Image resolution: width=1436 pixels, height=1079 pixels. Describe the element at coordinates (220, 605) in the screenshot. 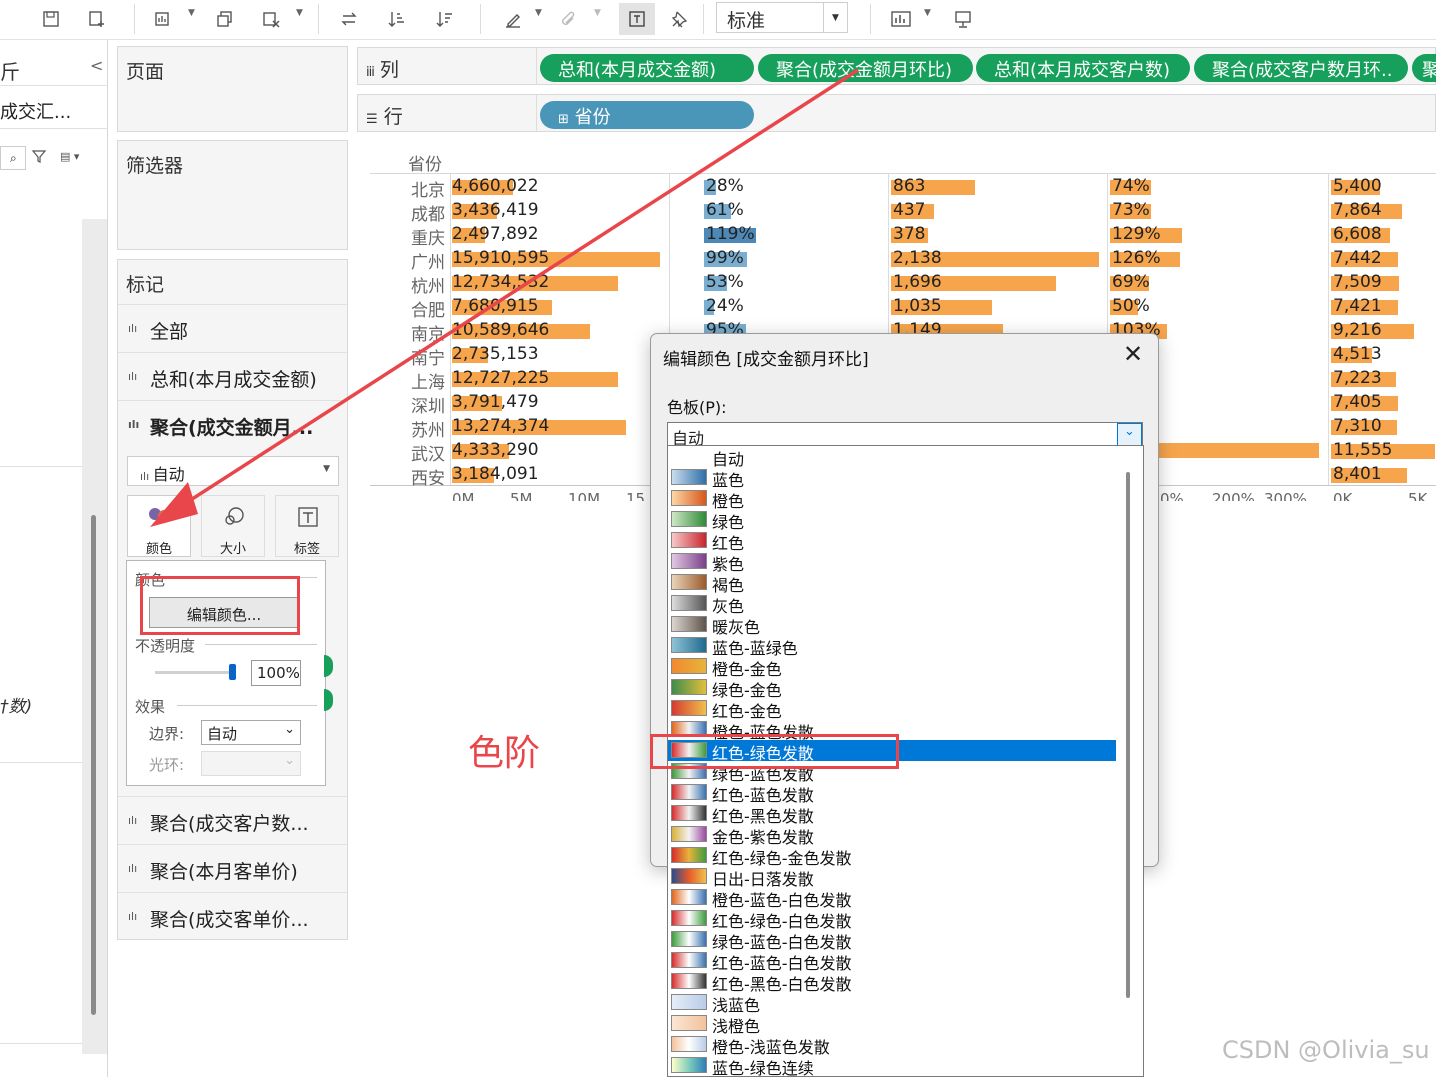

I see `annotation-box-edit-color` at that location.